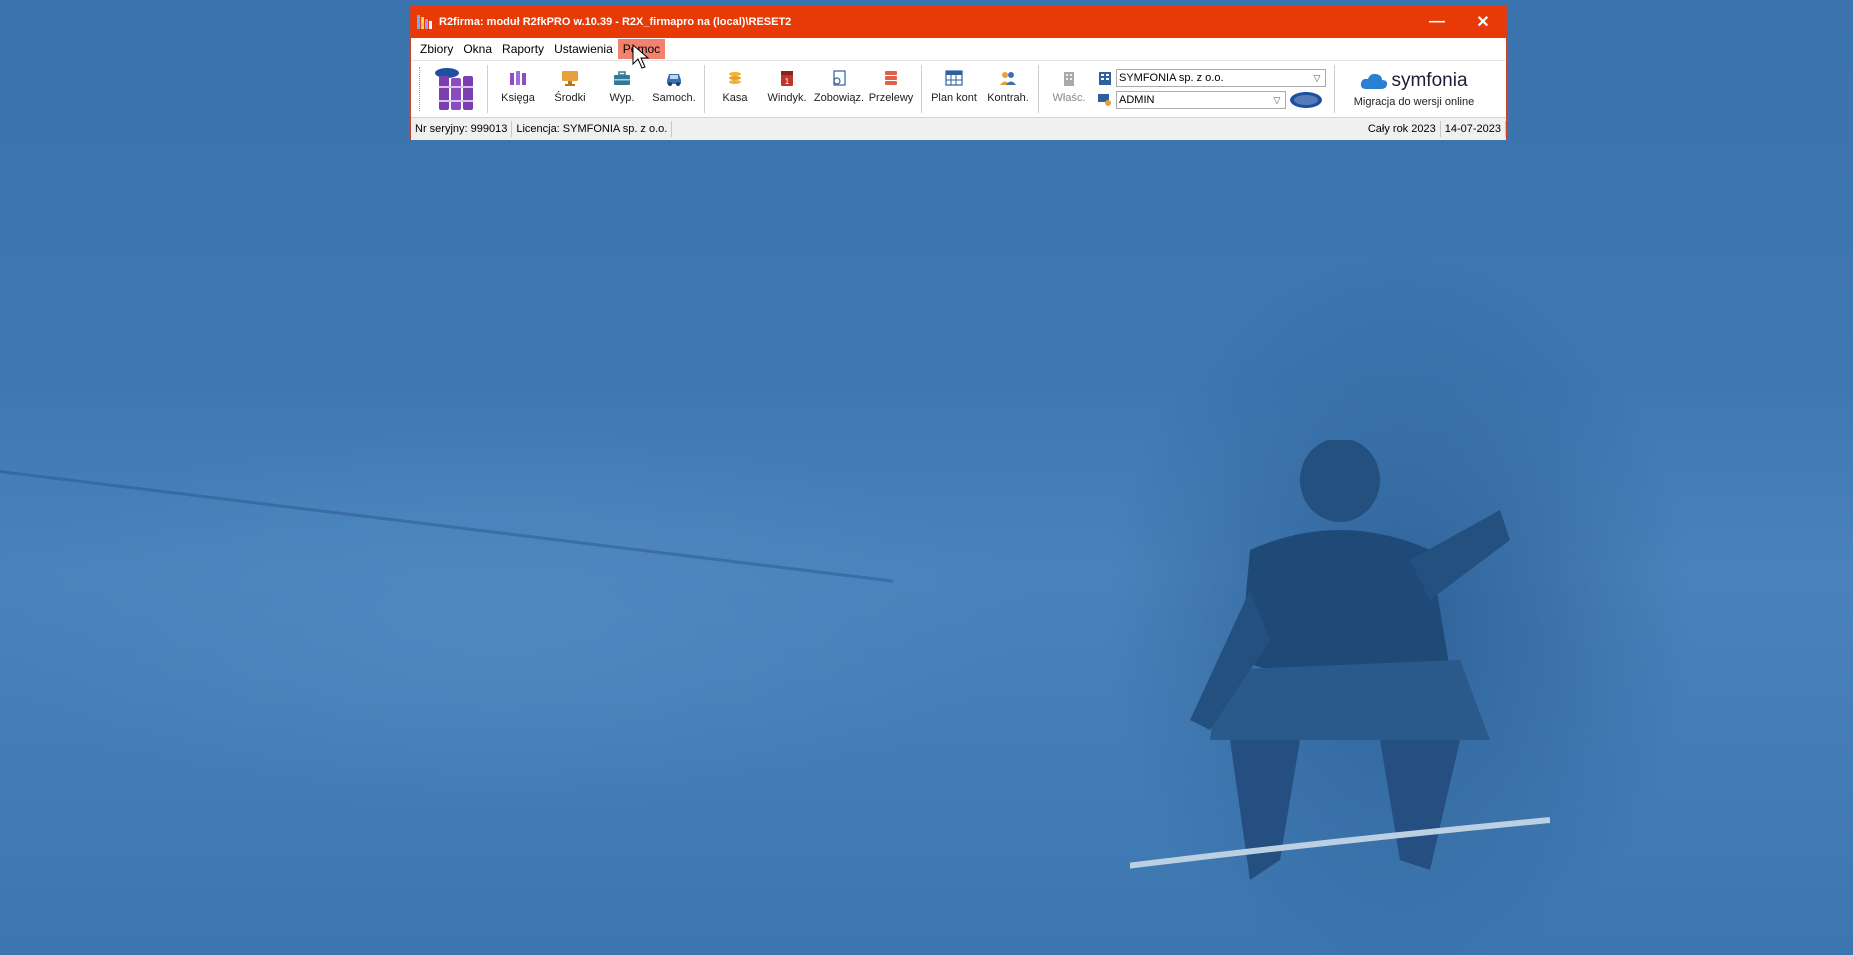 This screenshot has height=955, width=1853. I want to click on kasa-button: Kasa, so click(735, 89).